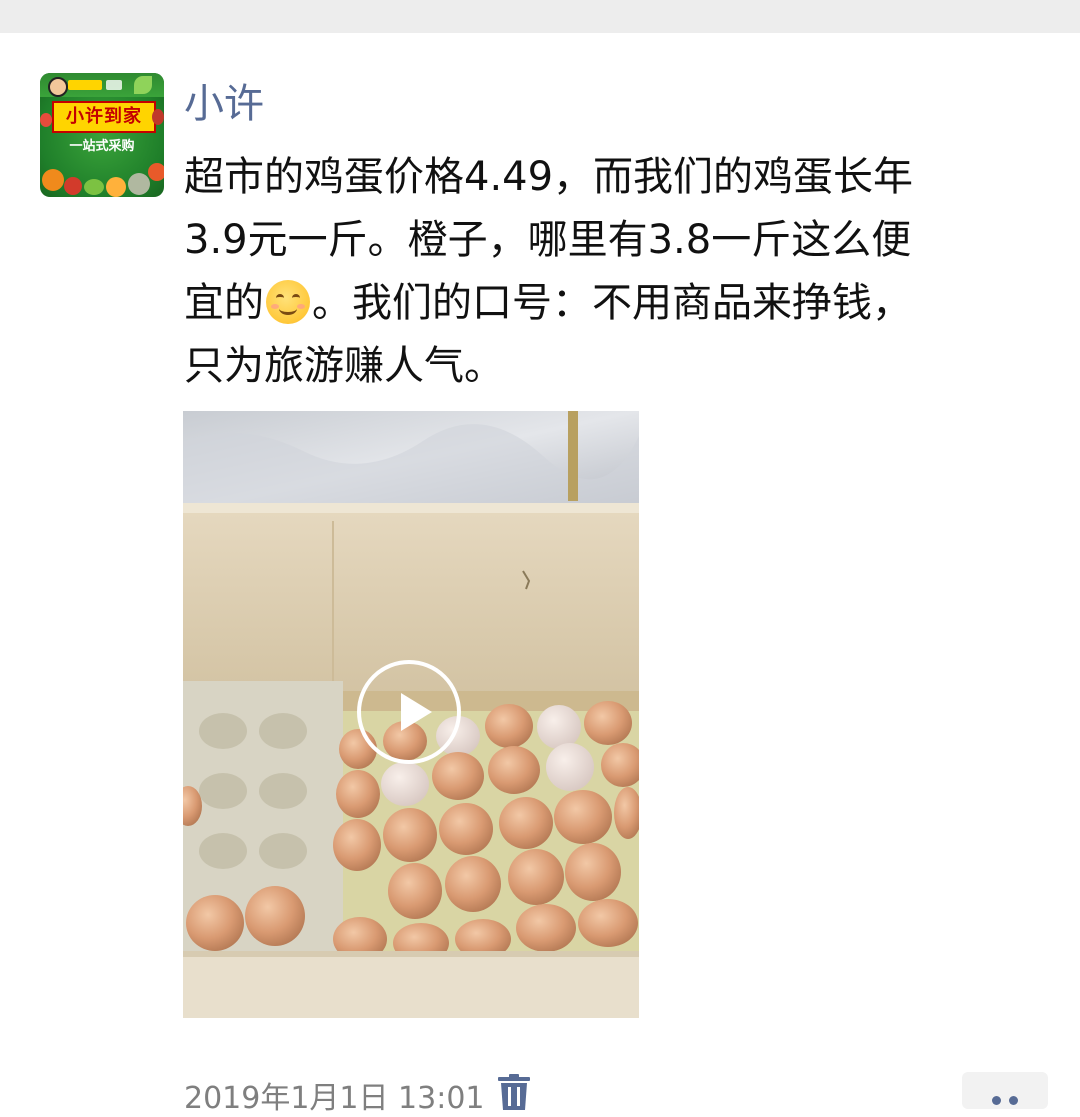 This screenshot has width=1080, height=1117. I want to click on avatar-badge, so click(85, 85).